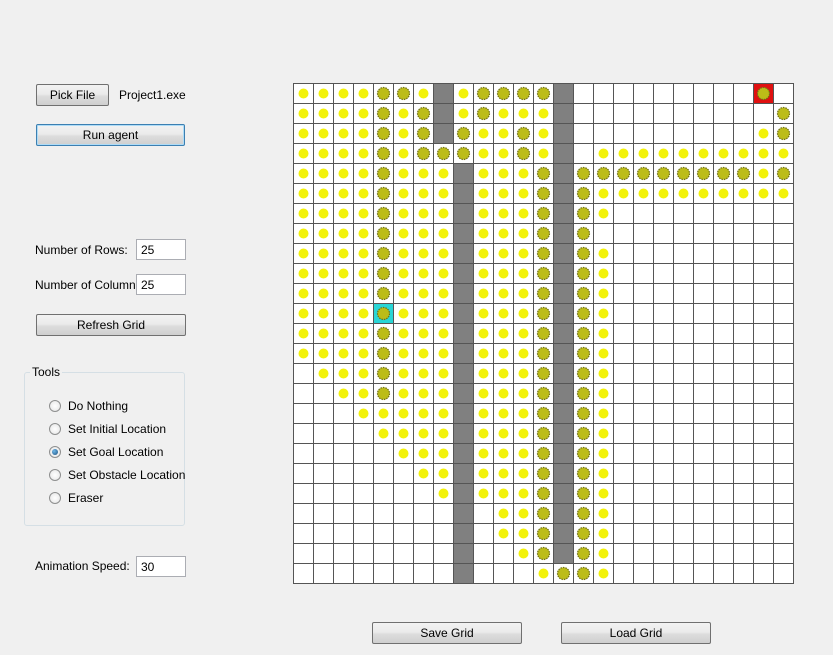 The height and width of the screenshot is (655, 833). I want to click on save-grid-button: Save Grid, so click(447, 633).